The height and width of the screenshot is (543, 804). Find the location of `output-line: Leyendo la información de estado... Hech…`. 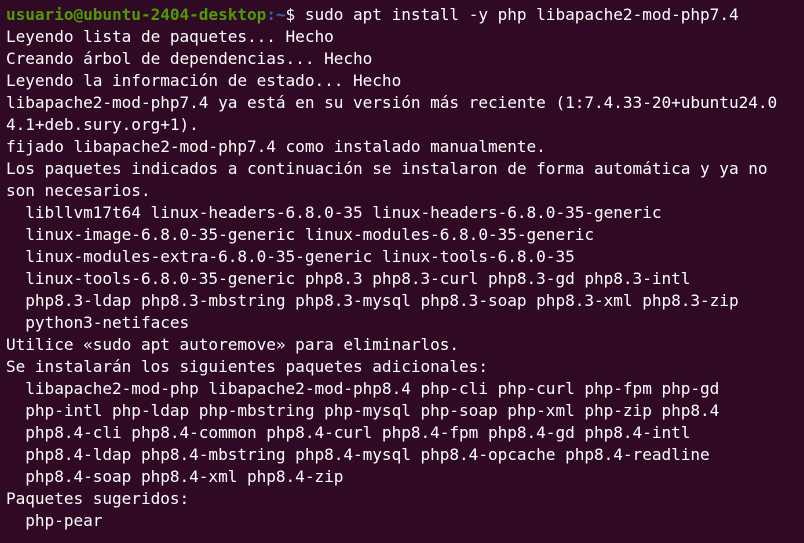

output-line: Leyendo la información de estado... Hech… is located at coordinates (204, 80).